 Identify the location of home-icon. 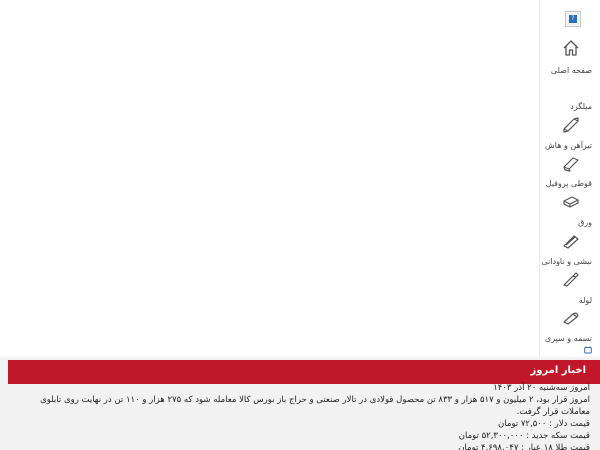
(571, 48).